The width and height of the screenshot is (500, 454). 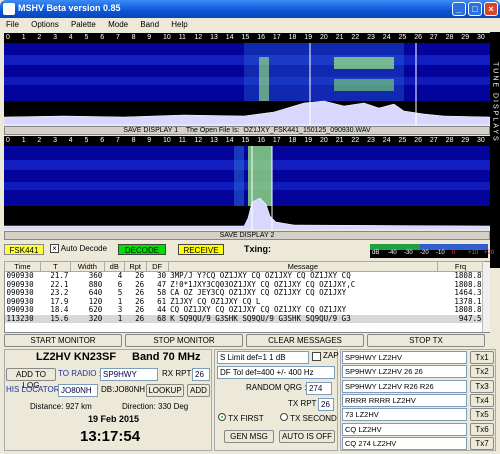 What do you see at coordinates (482, 415) in the screenshot?
I see `tx-button: Tx5` at bounding box center [482, 415].